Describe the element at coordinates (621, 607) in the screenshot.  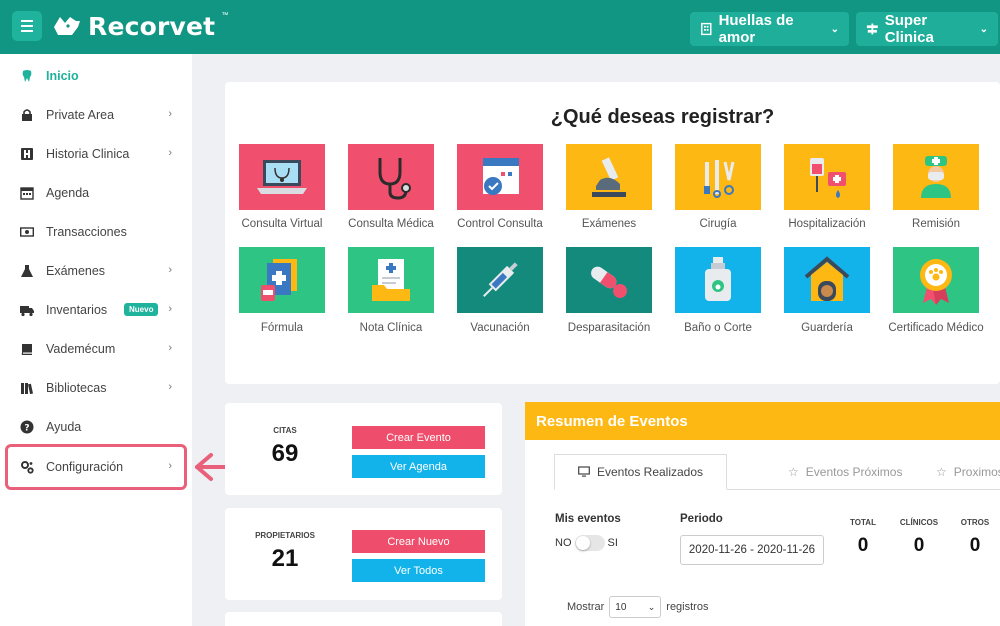
I see `page-size-value: 10` at that location.